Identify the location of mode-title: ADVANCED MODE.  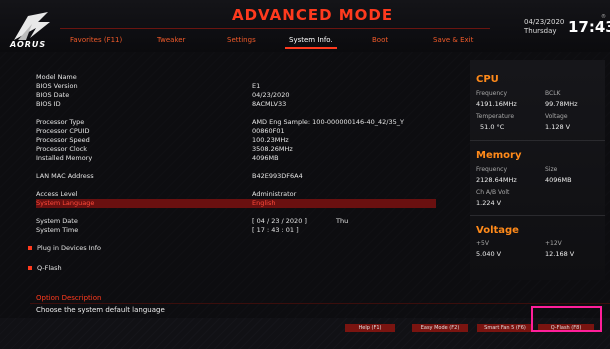
(313, 15).